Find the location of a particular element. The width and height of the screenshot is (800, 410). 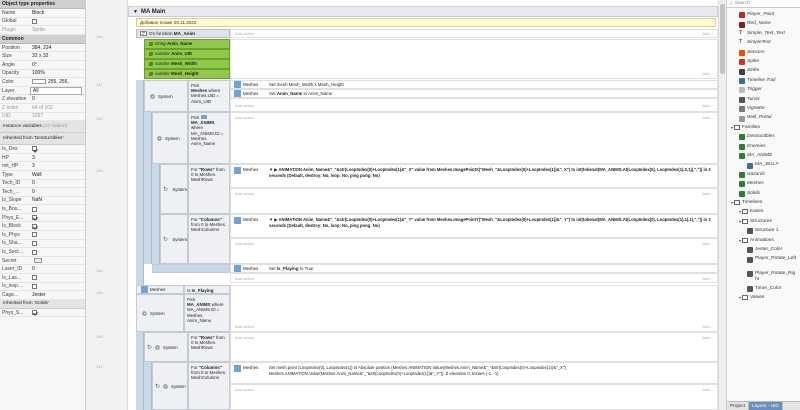

meshes-condition-object: Meshes is located at coordinates (160, 289).